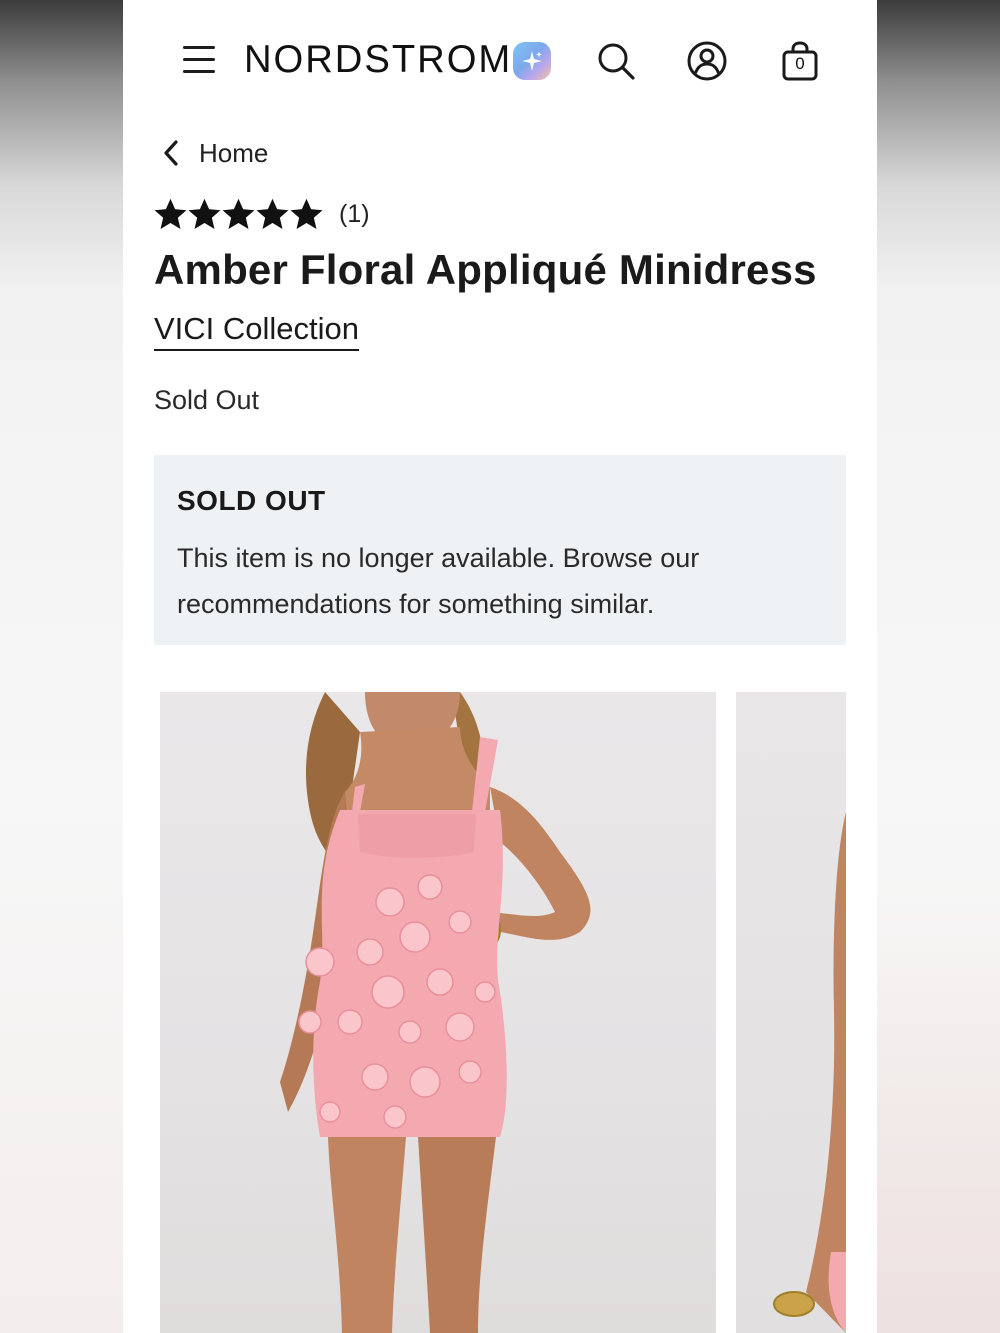 The height and width of the screenshot is (1333, 1000). What do you see at coordinates (485, 269) in the screenshot?
I see `product-title: Amber Floral Appliqué Minidress` at bounding box center [485, 269].